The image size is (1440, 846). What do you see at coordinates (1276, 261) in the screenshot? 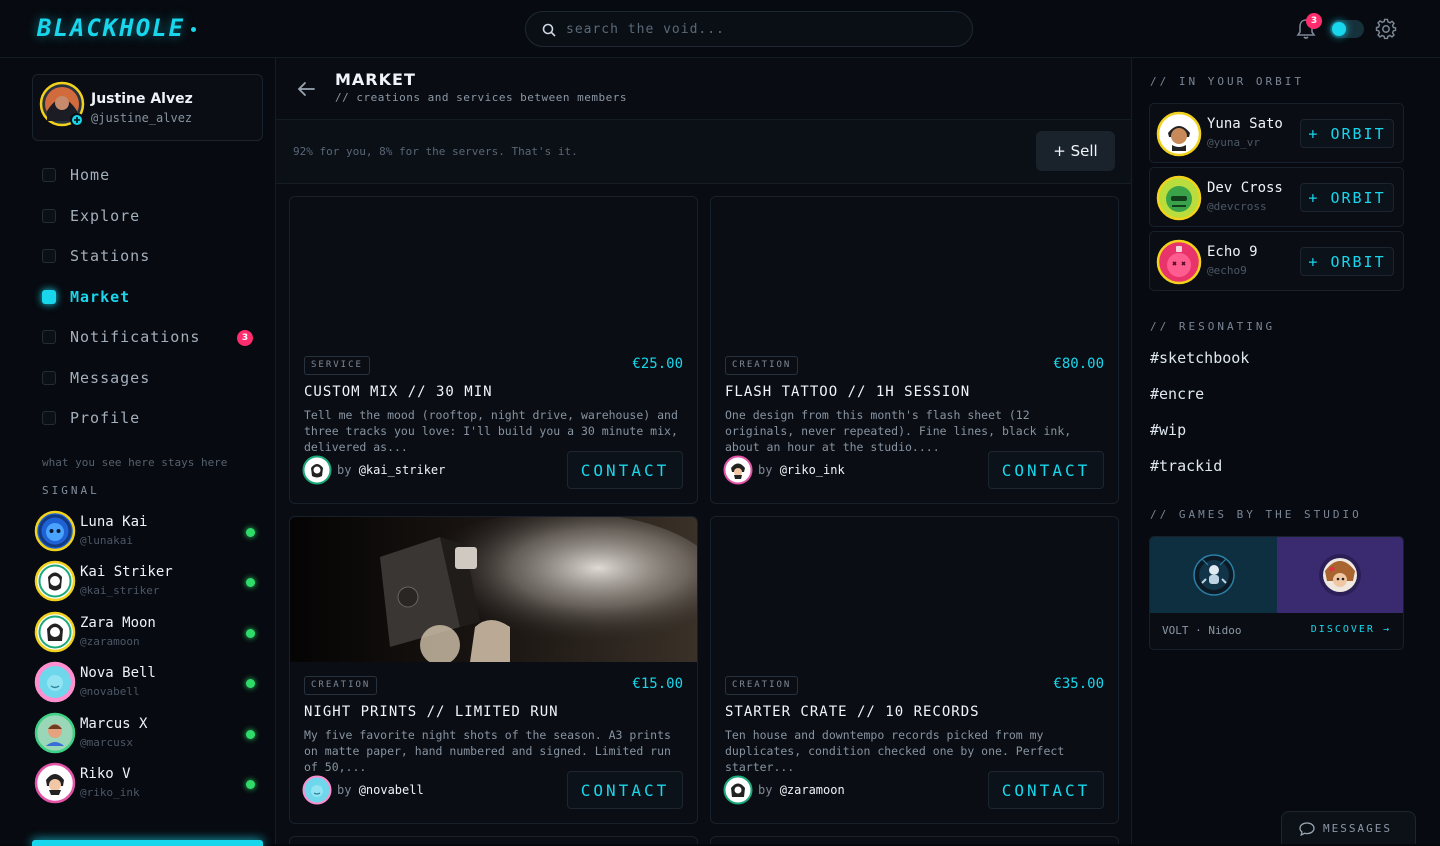
I see `orbit-suggestion: Echo 9 @echo9 + ORBIT` at bounding box center [1276, 261].